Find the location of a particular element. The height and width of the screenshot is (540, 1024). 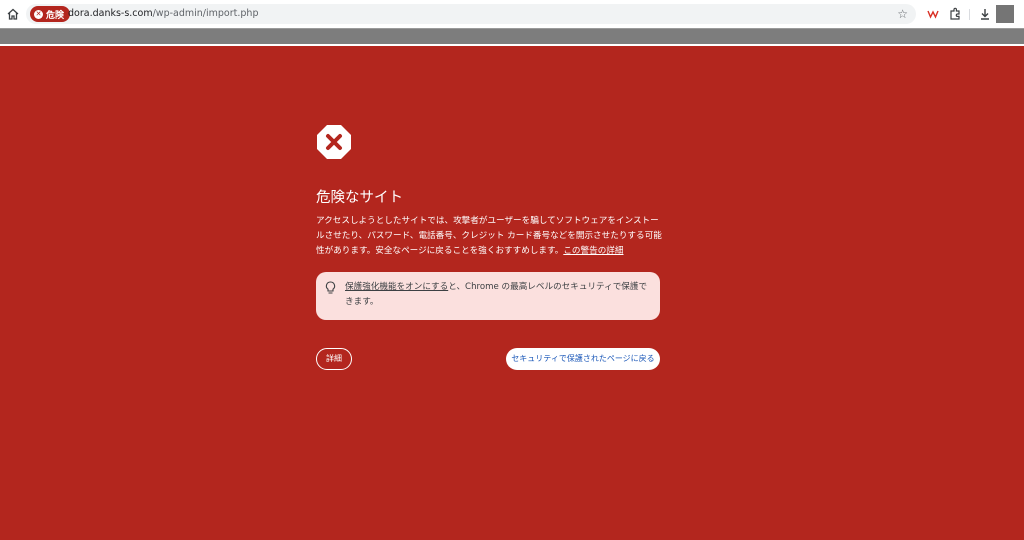

danger-icon: ✕ is located at coordinates (38, 14).